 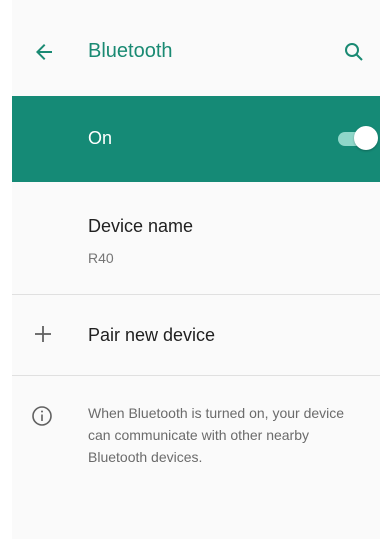 What do you see at coordinates (6, 269) in the screenshot?
I see `left-edge` at bounding box center [6, 269].